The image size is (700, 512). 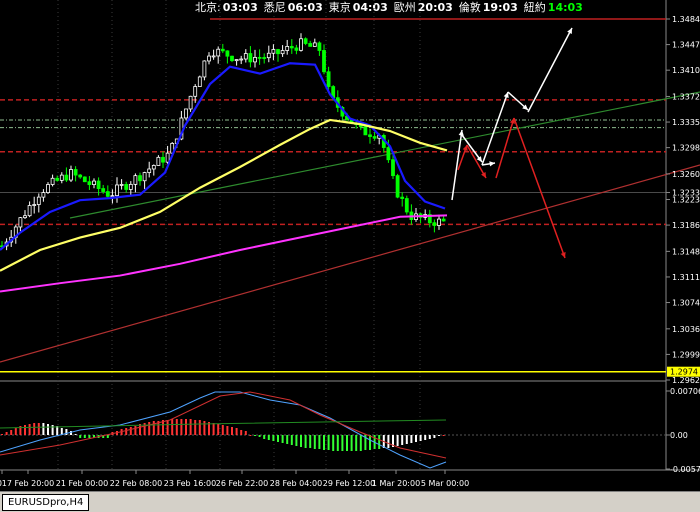 What do you see at coordinates (82, 483) in the screenshot?
I see `time-tick-label: 21 Feb 00:00` at bounding box center [82, 483].